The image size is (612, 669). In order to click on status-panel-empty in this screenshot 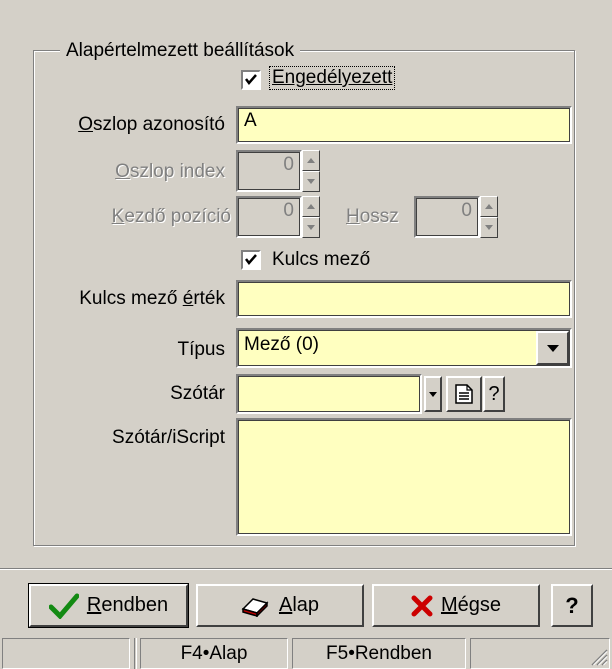, I will do `click(66, 653)`.